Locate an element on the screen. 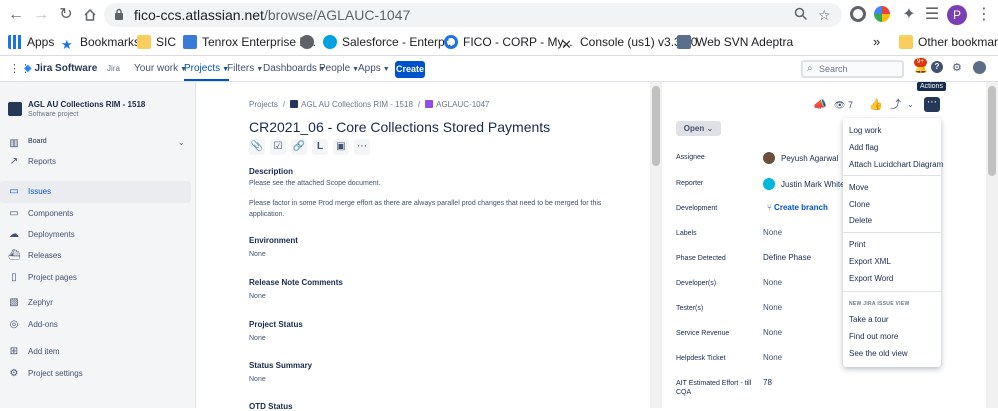 The image size is (998, 411). bookmark-websvn: Web SVN Adeptra is located at coordinates (735, 42).